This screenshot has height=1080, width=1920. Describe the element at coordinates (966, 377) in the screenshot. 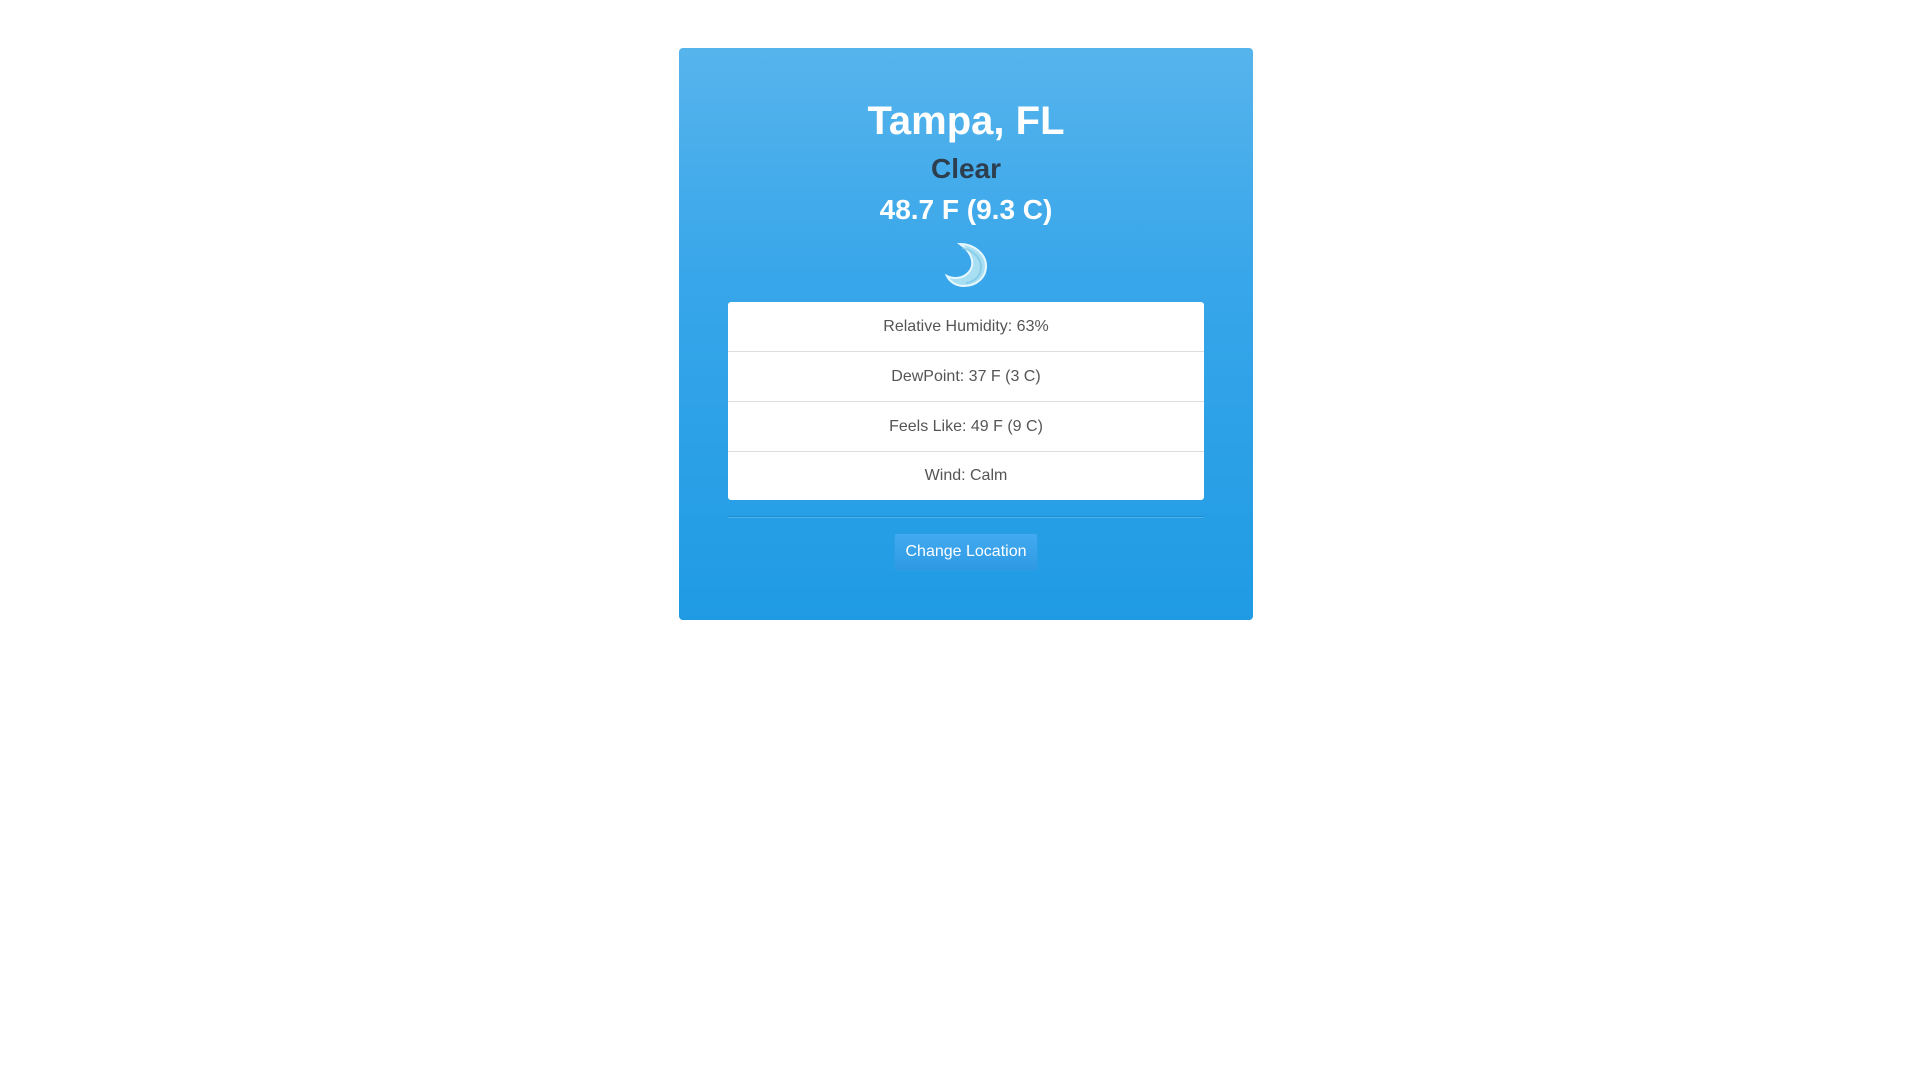

I see `detail-dewpoint: DewPoint: 37 F (3 C)` at that location.